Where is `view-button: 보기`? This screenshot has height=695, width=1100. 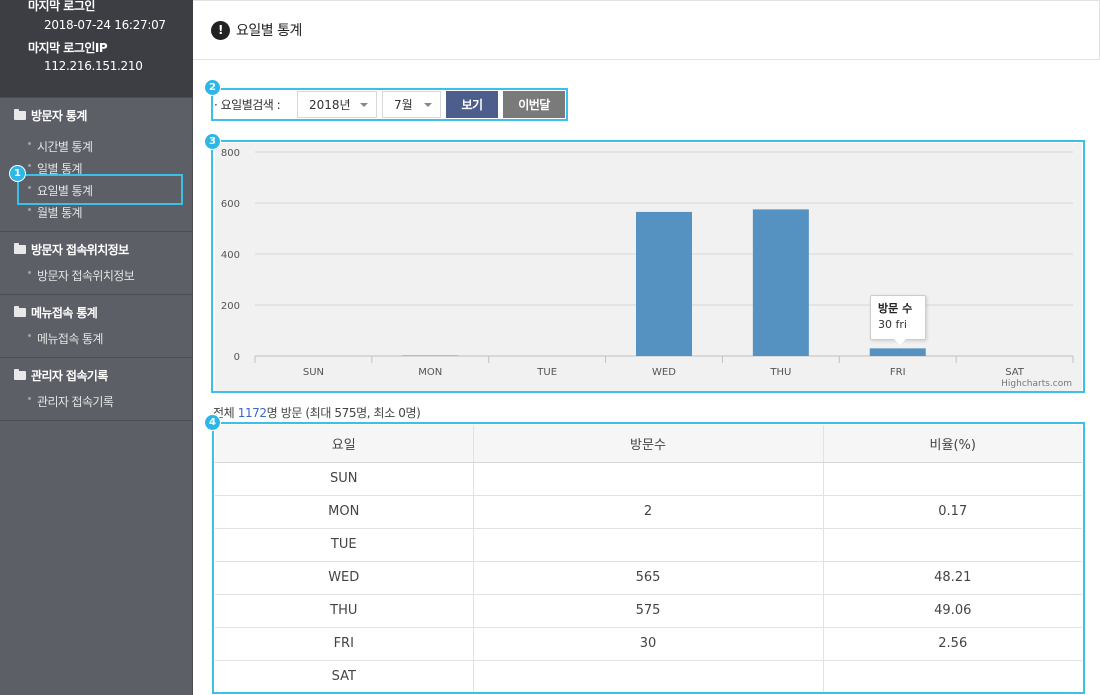 view-button: 보기 is located at coordinates (472, 104).